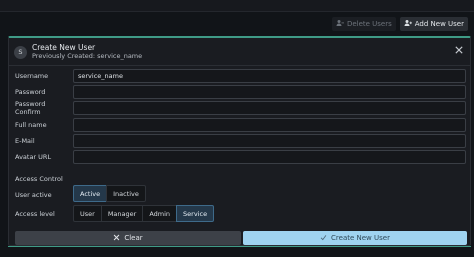 The width and height of the screenshot is (474, 257). What do you see at coordinates (33, 157) in the screenshot?
I see `avatar-url-label: Avatar URL` at bounding box center [33, 157].